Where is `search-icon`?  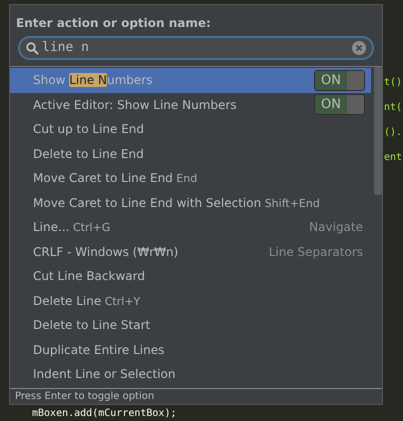 search-icon is located at coordinates (32, 48).